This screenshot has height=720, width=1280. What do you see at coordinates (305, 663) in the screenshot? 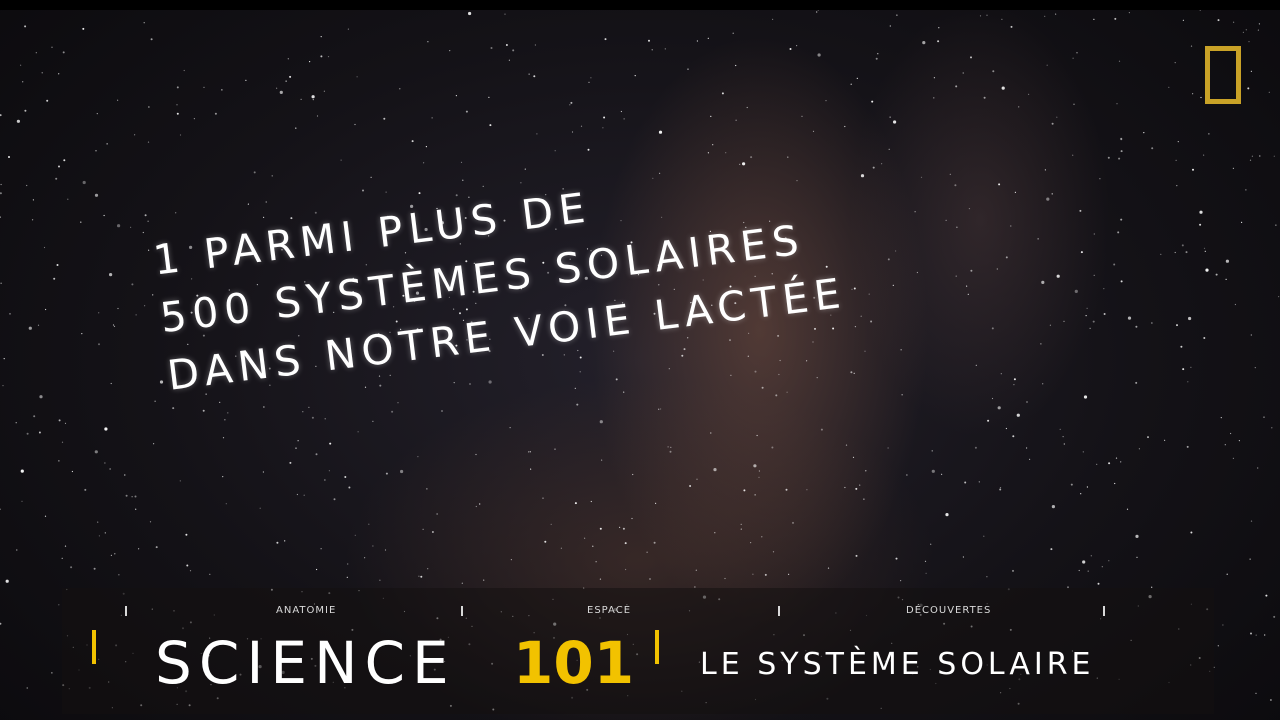
I see `series-title: SCIENCE` at bounding box center [305, 663].